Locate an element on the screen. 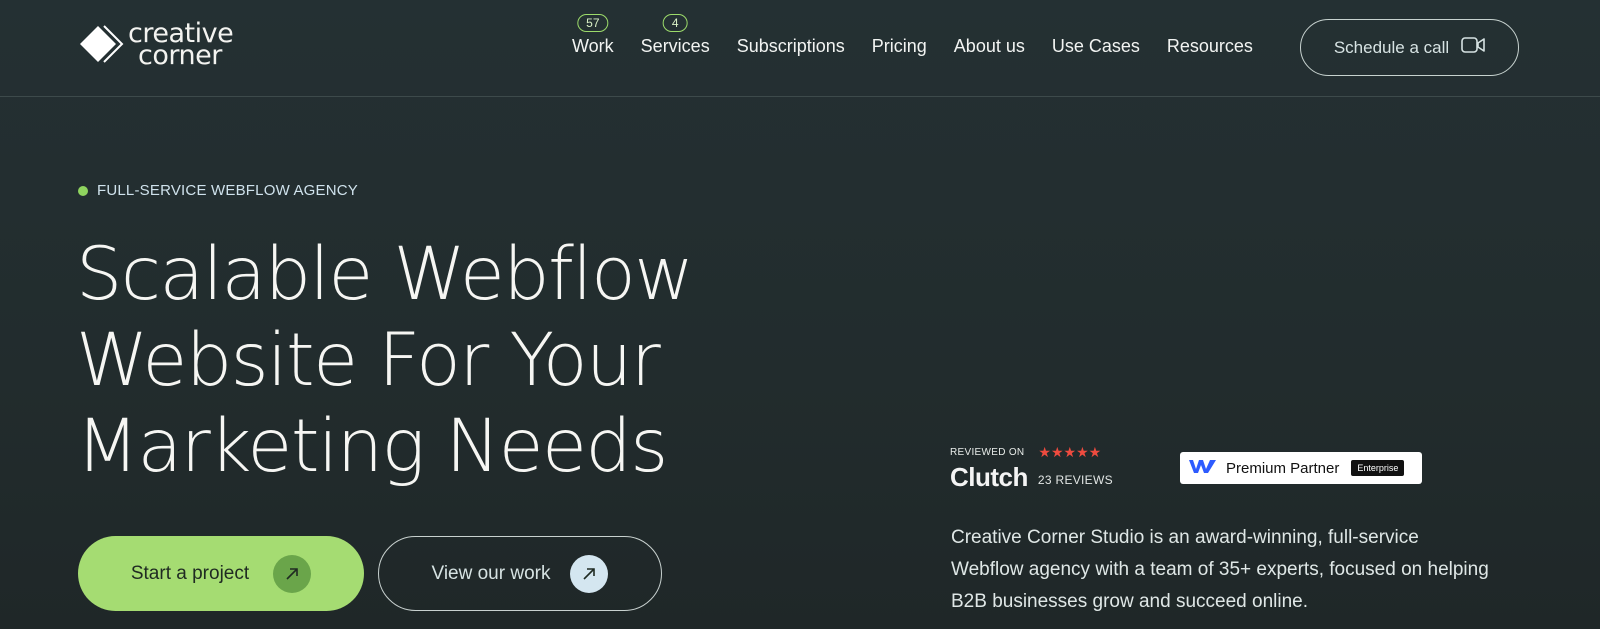 This screenshot has width=1600, height=629. nav-item-subscriptions: Subscriptions is located at coordinates (791, 46).